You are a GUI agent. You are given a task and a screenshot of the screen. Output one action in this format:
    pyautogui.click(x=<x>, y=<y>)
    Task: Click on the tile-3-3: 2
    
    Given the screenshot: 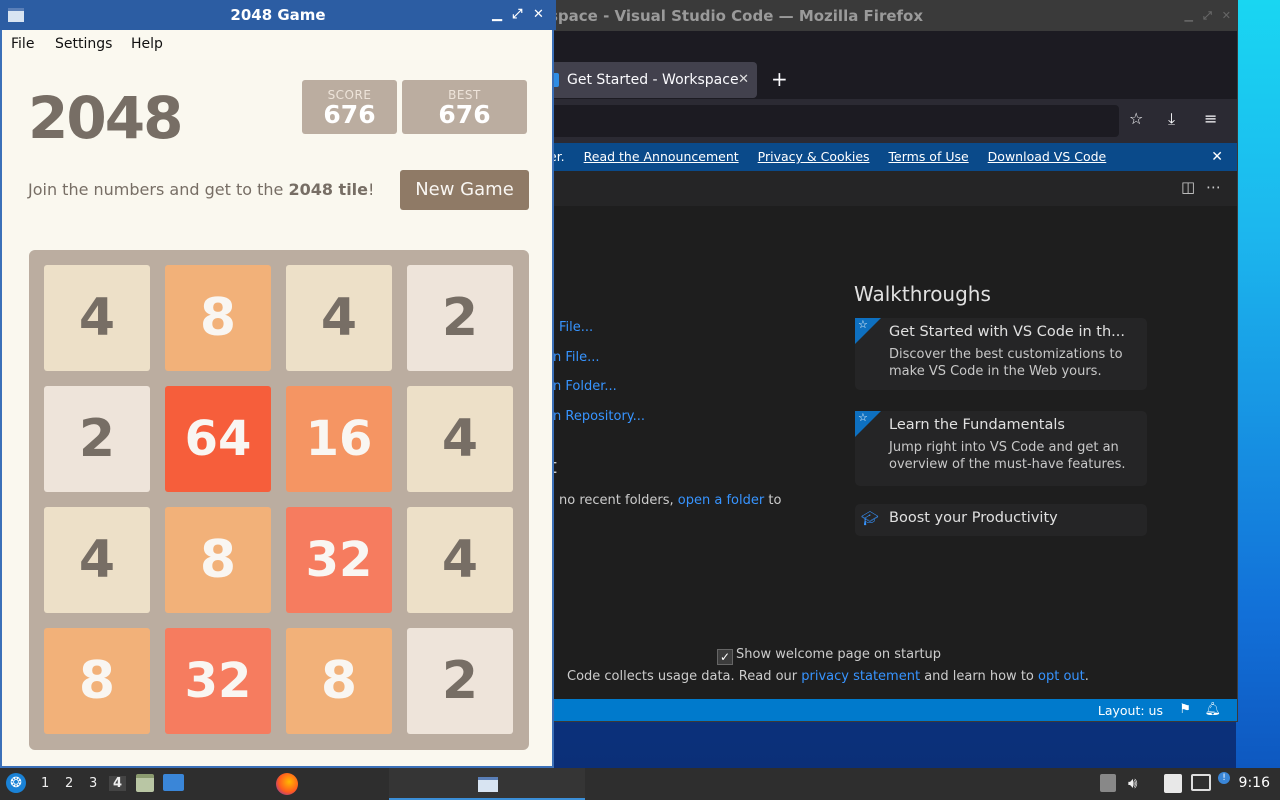 What is the action you would take?
    pyautogui.click(x=460, y=681)
    